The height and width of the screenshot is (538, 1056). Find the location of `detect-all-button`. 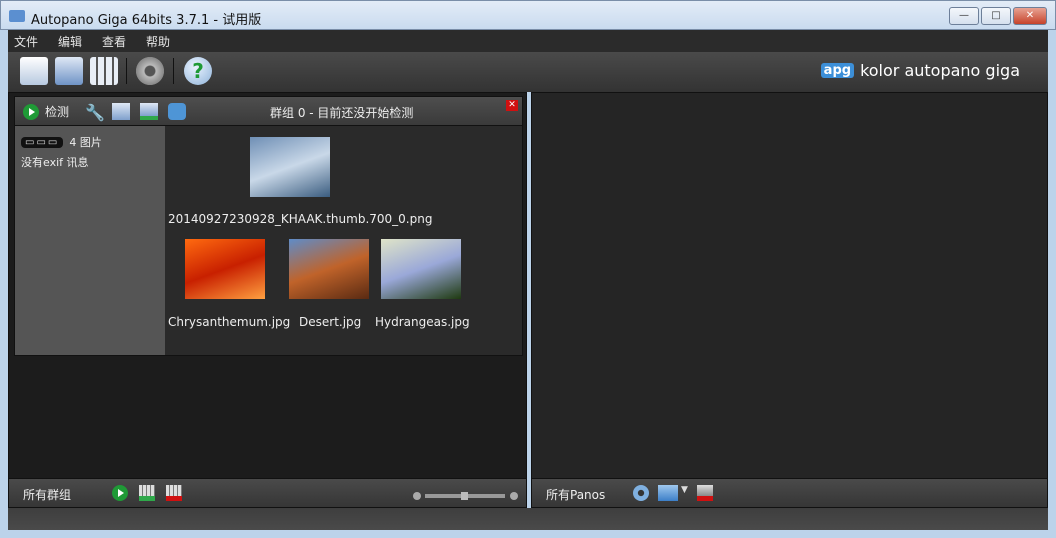

detect-all-button is located at coordinates (120, 493).